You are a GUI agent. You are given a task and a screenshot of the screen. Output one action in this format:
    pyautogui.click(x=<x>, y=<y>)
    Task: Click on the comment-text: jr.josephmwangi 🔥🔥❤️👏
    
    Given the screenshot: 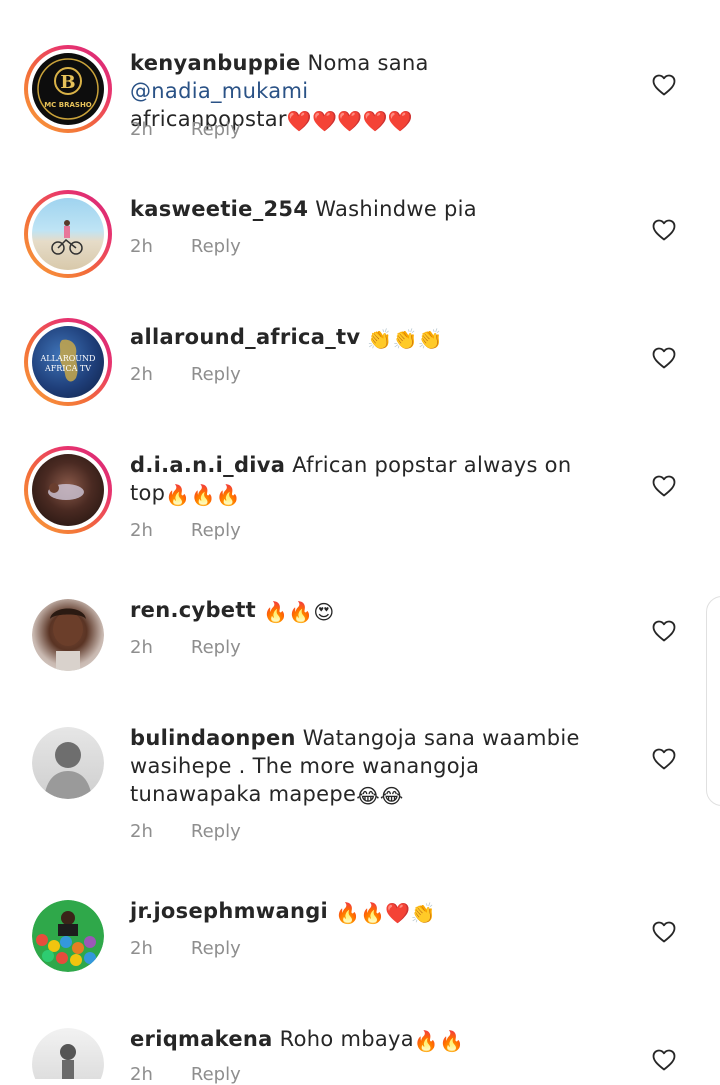 What is the action you would take?
    pyautogui.click(x=370, y=912)
    